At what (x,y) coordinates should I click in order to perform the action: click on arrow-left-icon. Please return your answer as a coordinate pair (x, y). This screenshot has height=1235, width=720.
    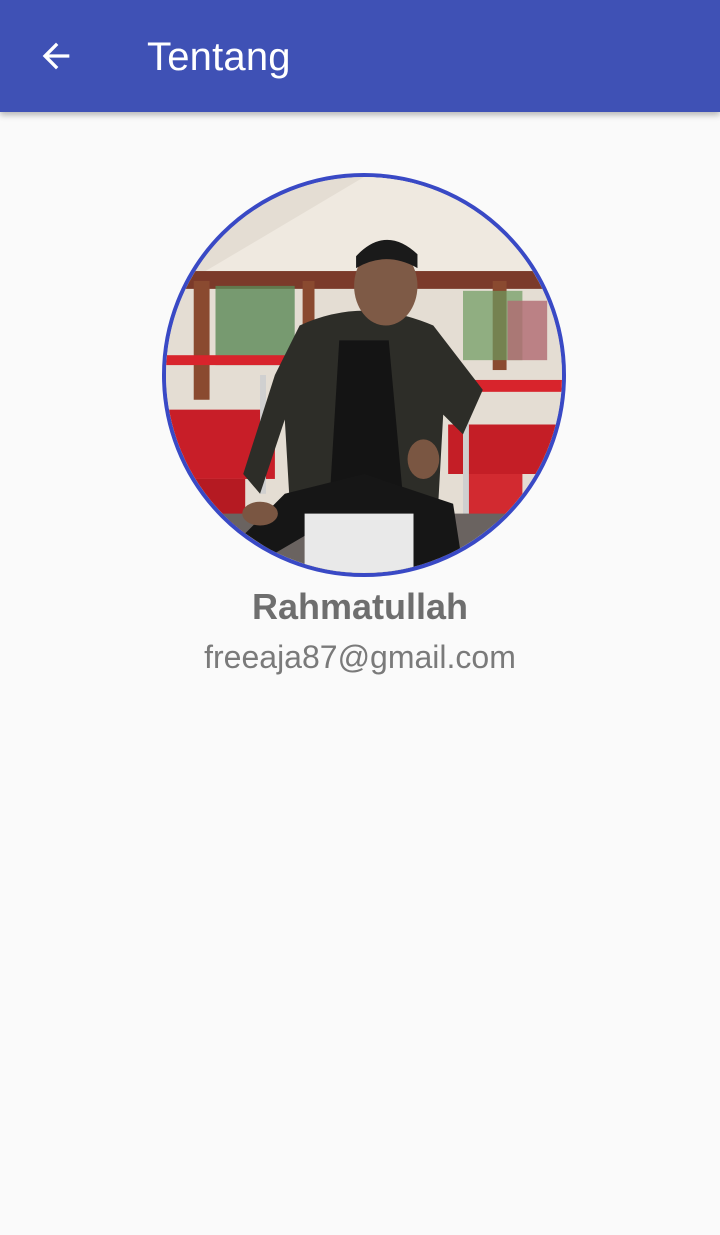
    Looking at the image, I should click on (56, 56).